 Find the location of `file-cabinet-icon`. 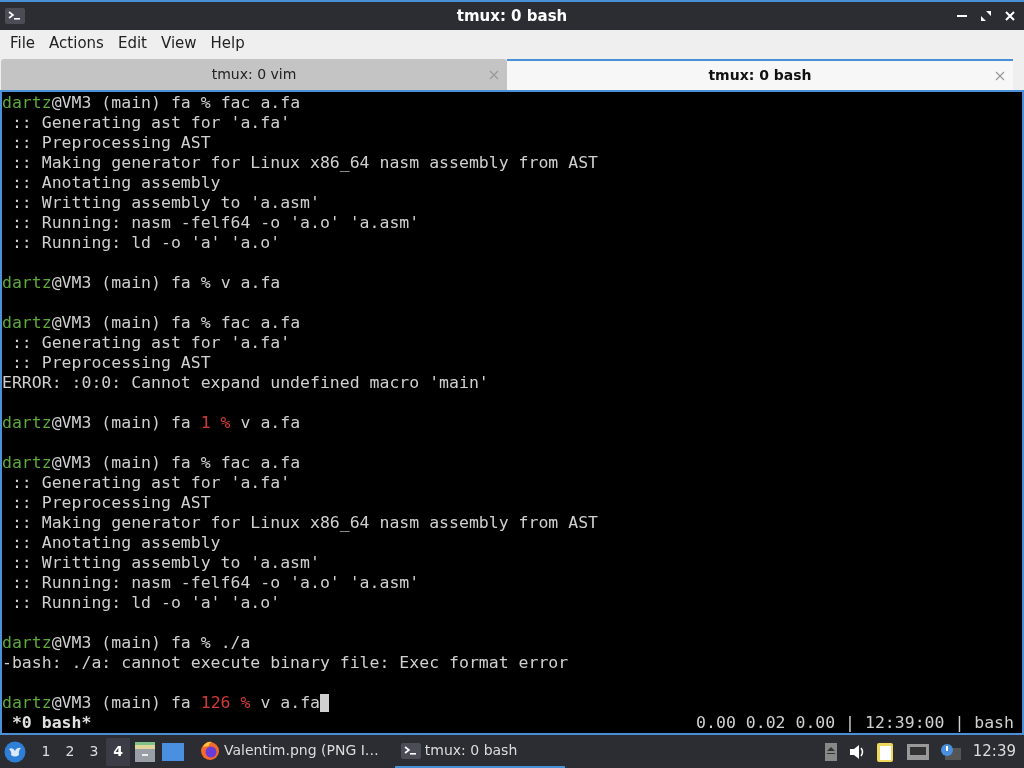

file-cabinet-icon is located at coordinates (145, 751).